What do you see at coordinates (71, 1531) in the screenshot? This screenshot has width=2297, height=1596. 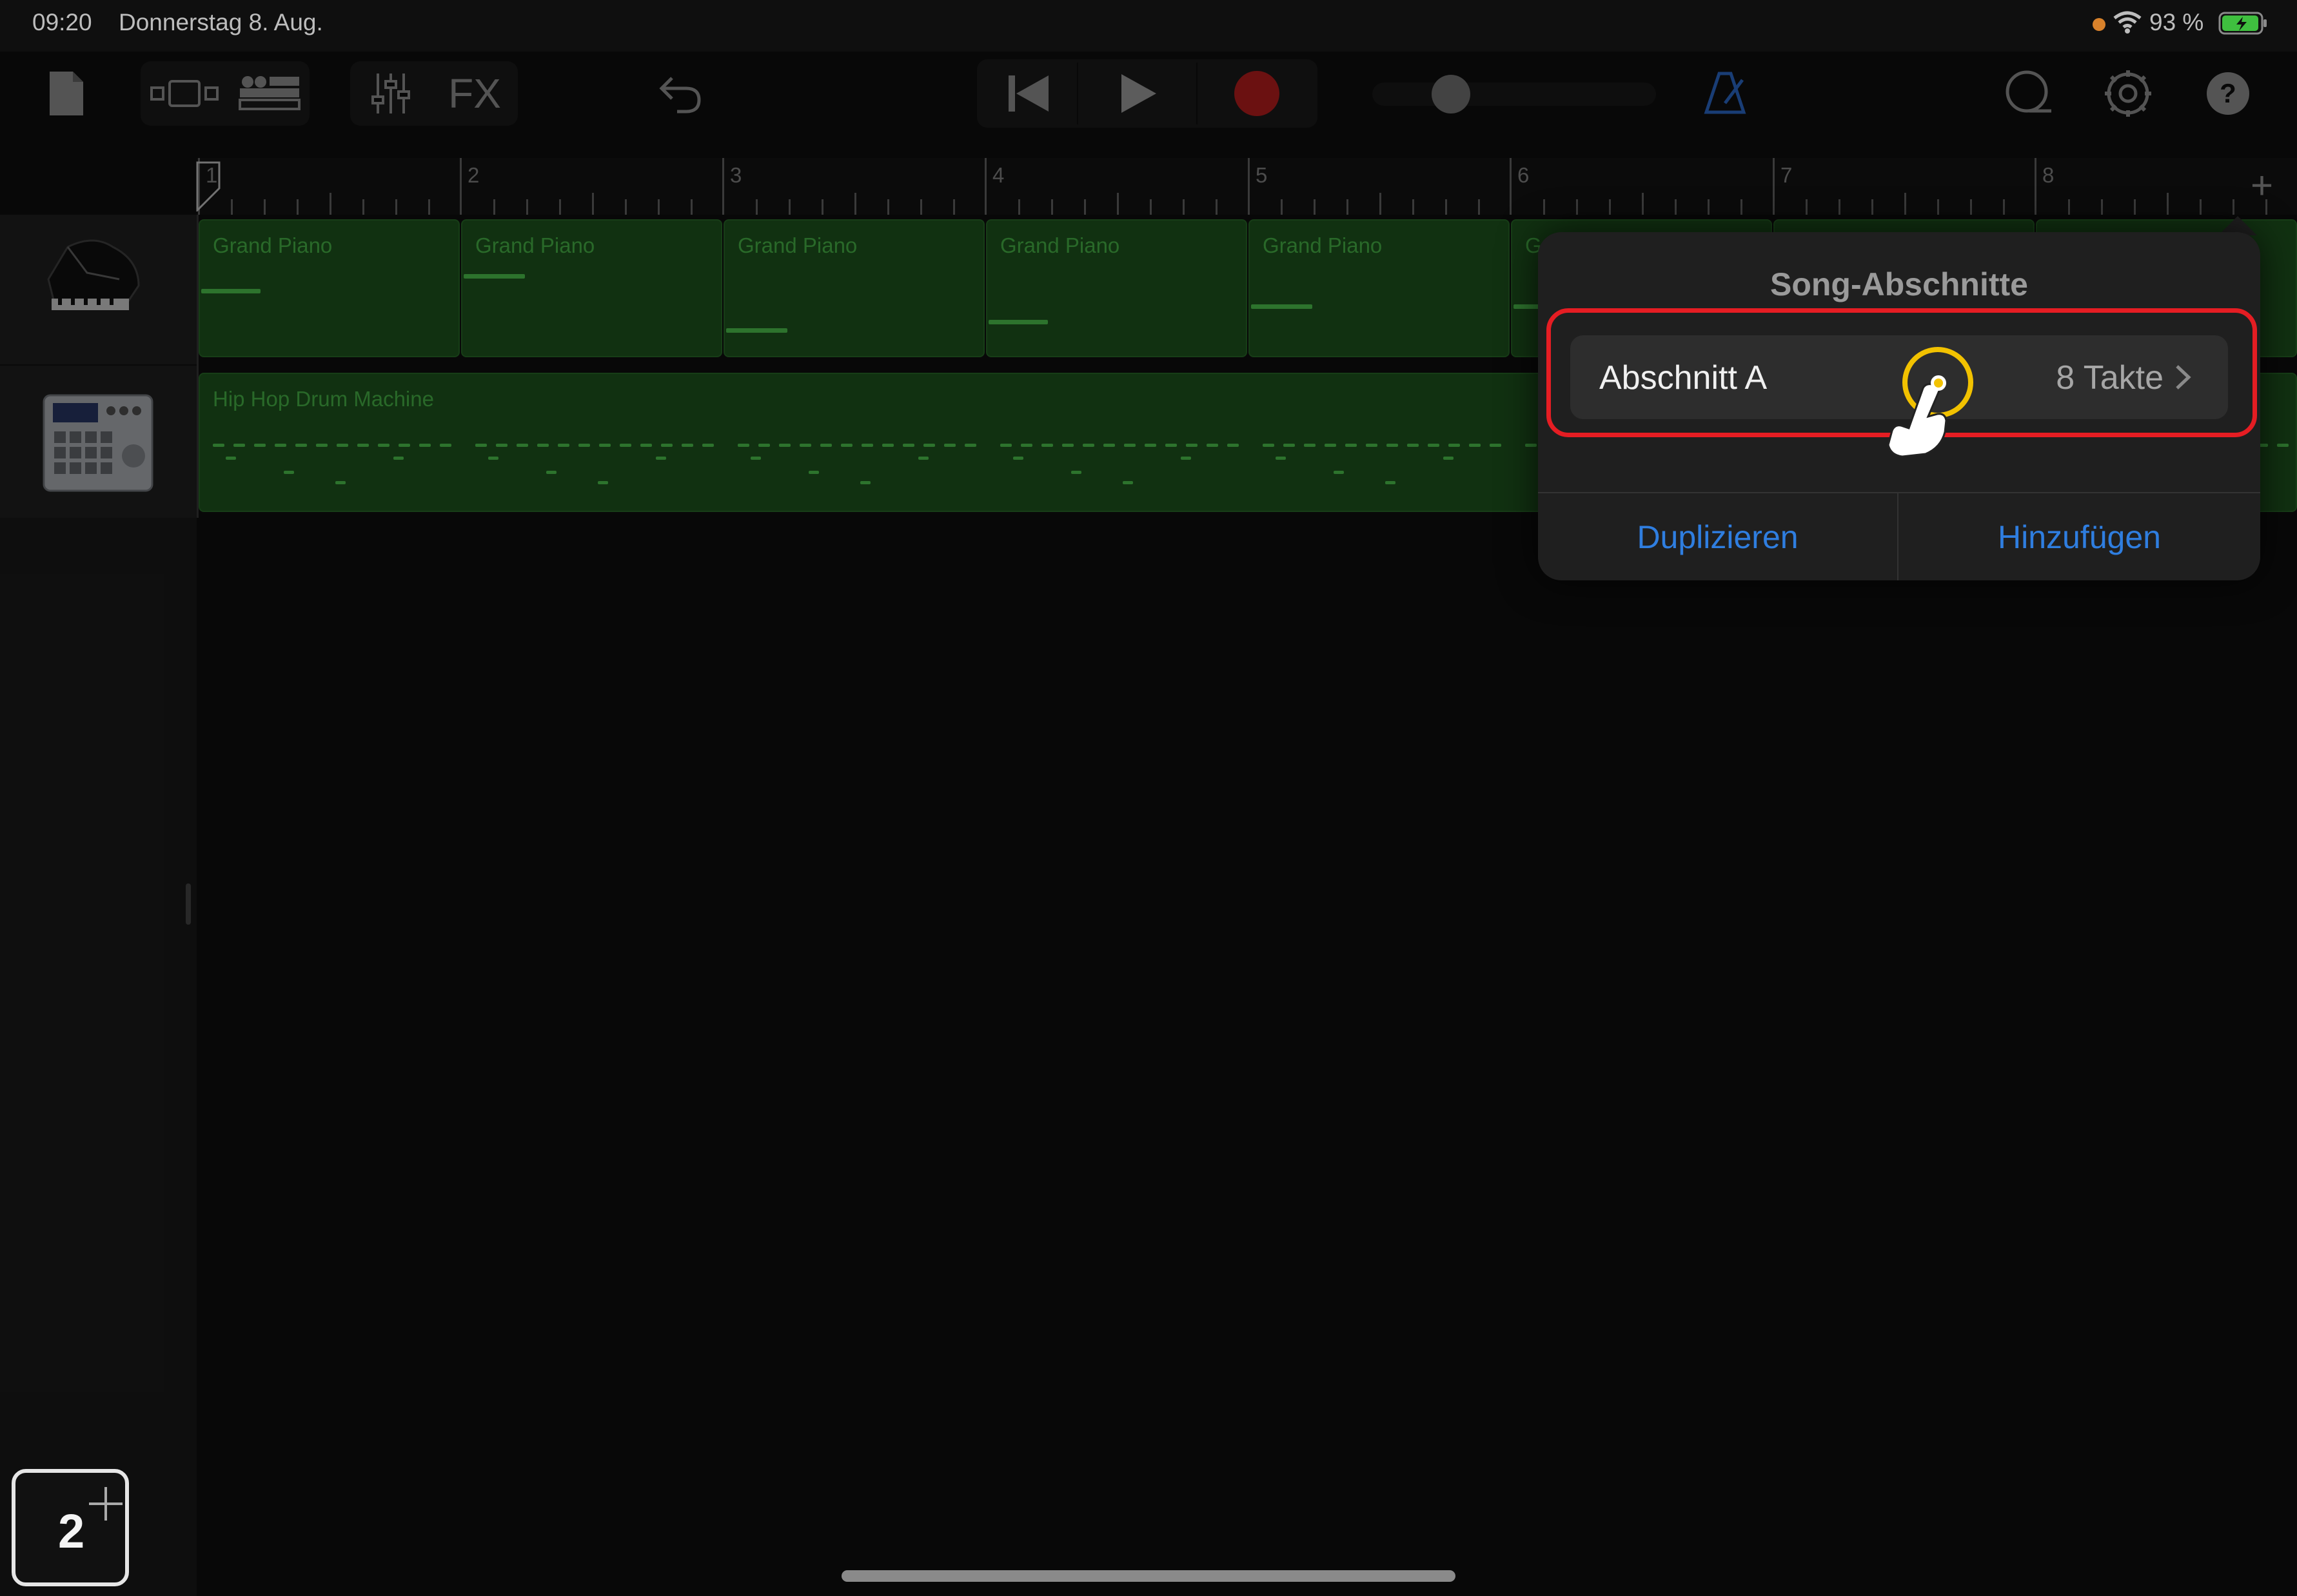 I see `step-number: 2` at bounding box center [71, 1531].